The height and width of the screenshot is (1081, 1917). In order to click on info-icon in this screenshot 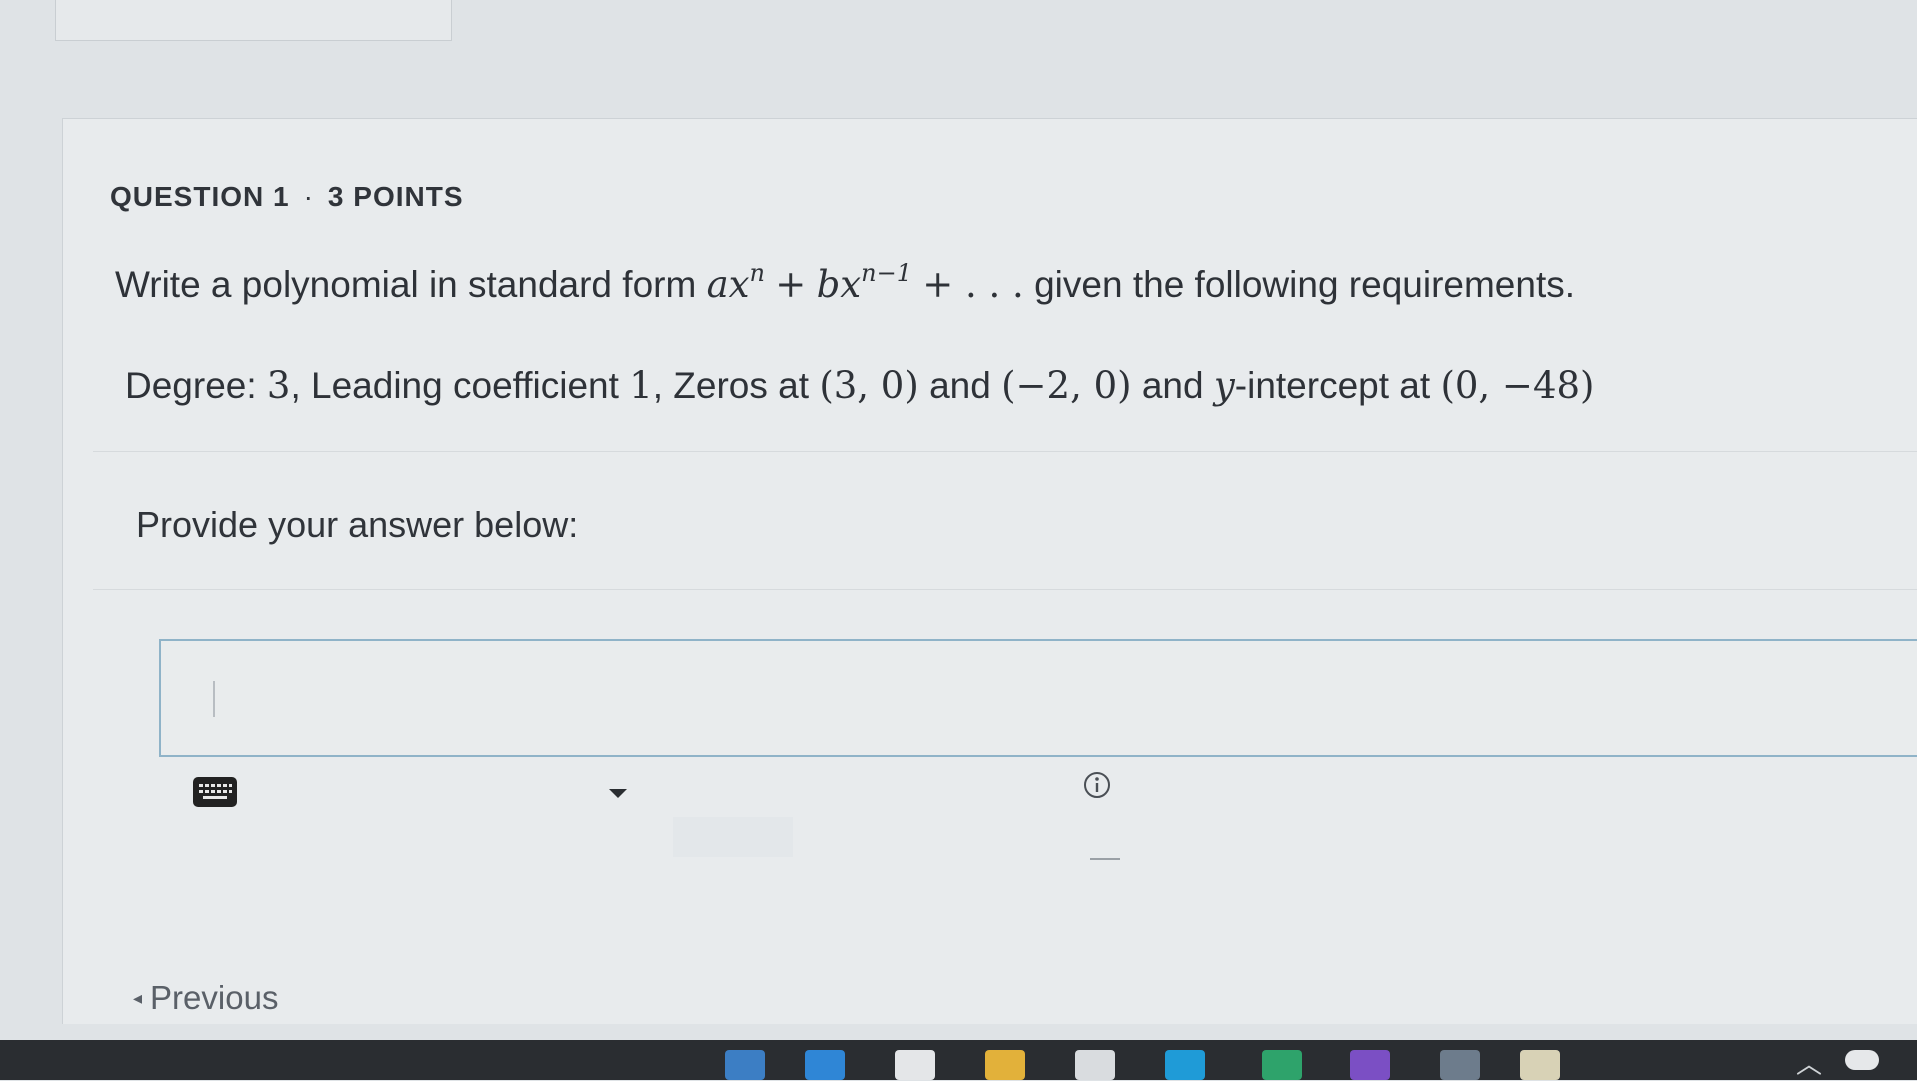, I will do `click(1097, 785)`.